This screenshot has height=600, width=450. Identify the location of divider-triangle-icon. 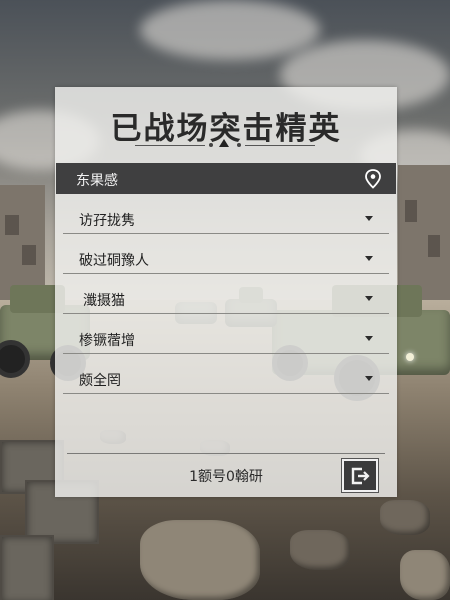
(224, 143).